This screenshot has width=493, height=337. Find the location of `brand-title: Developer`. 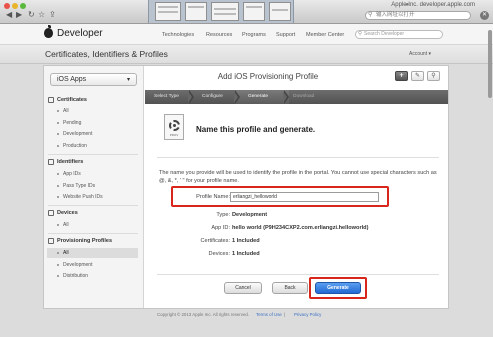

brand-title: Developer is located at coordinates (80, 33).